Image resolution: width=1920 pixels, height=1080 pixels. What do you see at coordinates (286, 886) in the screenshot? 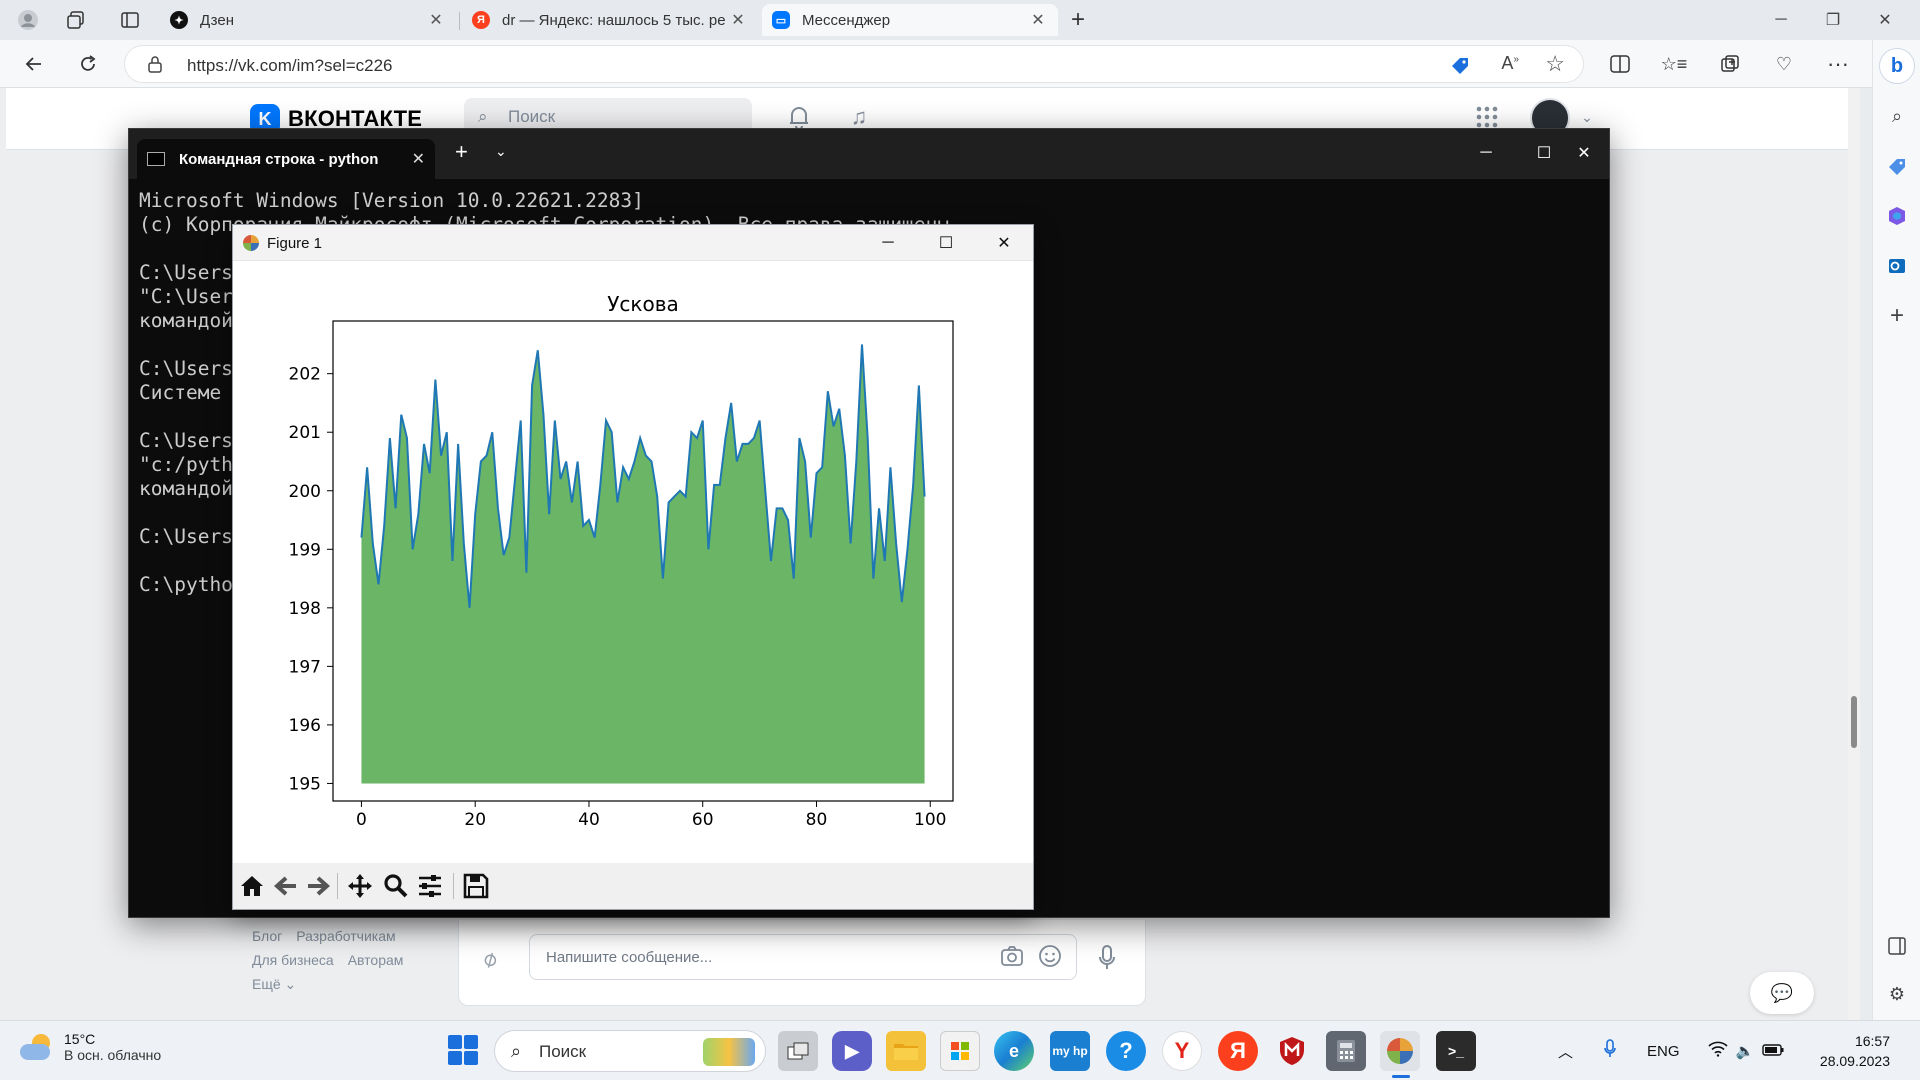
I see `back-arrow-icon` at bounding box center [286, 886].